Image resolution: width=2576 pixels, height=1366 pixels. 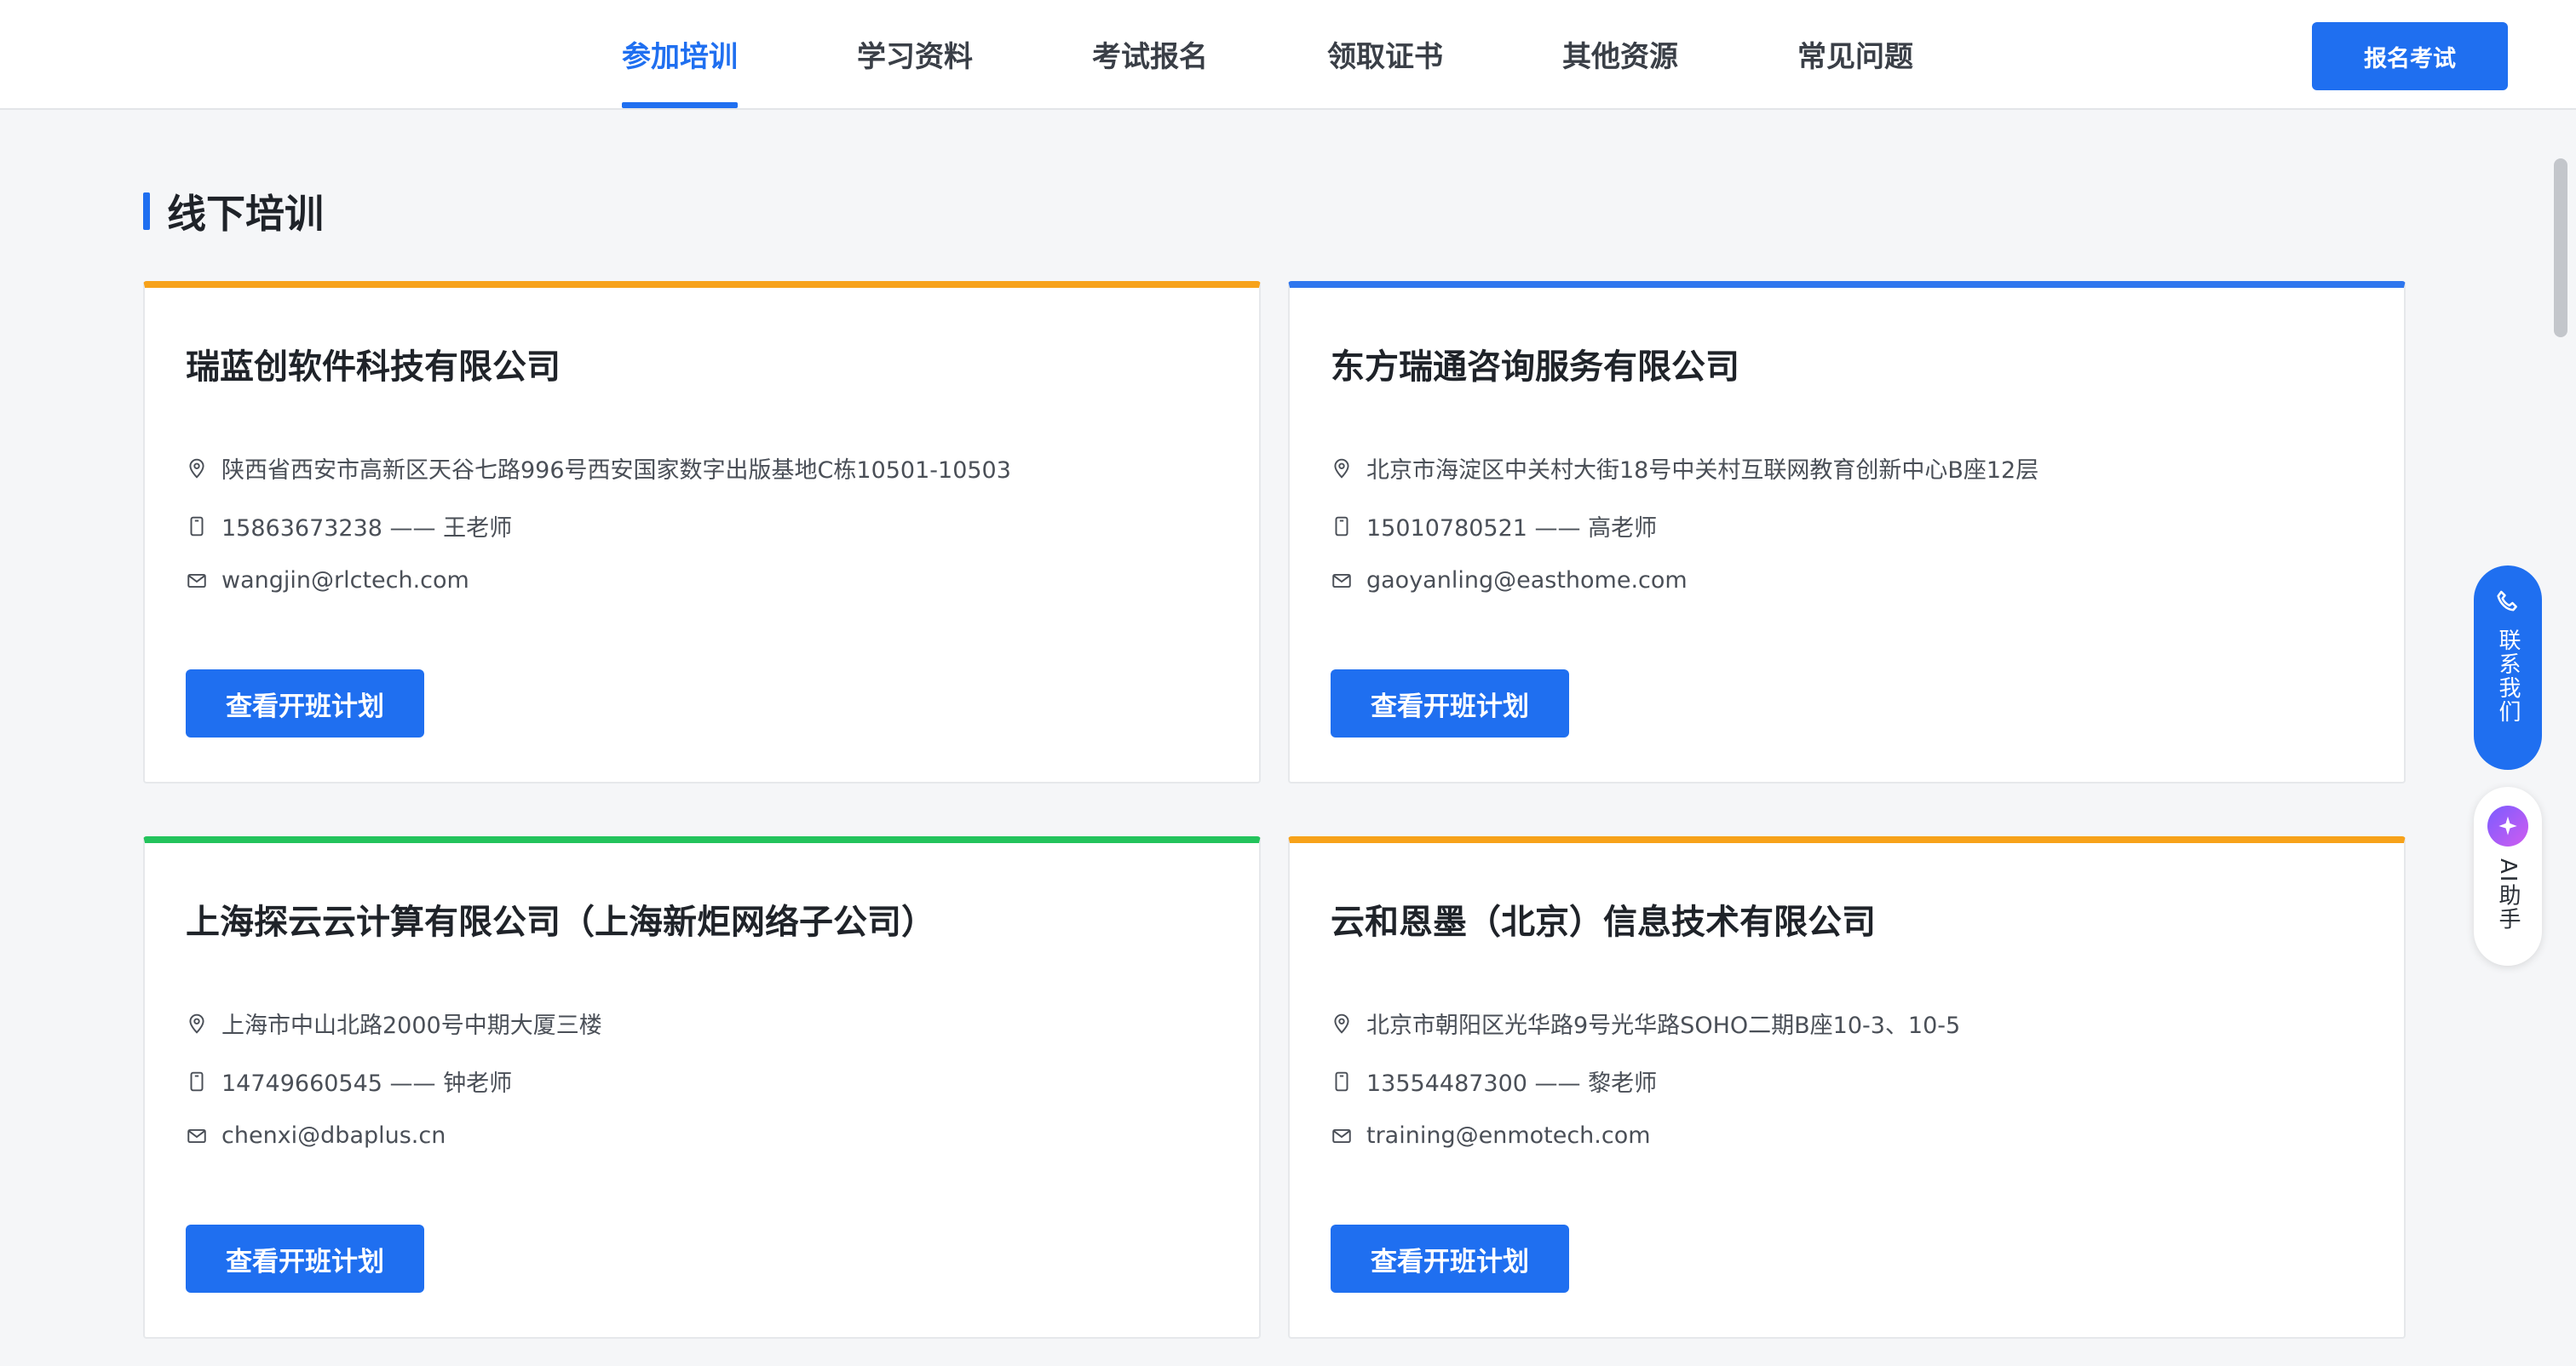 What do you see at coordinates (334, 1136) in the screenshot?
I see `email-text: chenxi@dbaplus.cn` at bounding box center [334, 1136].